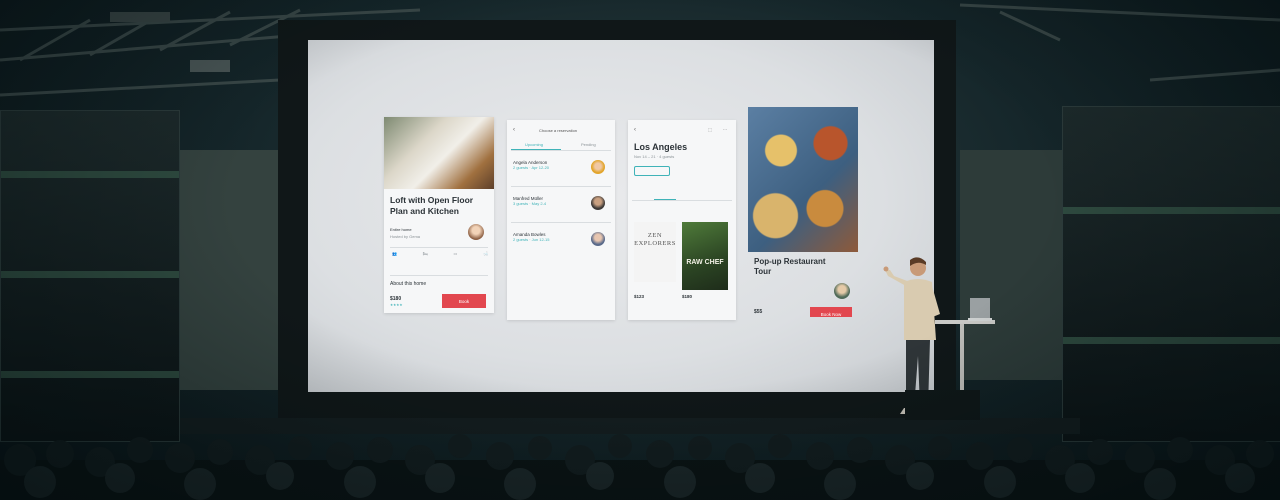  Describe the element at coordinates (705, 256) in the screenshot. I see `book-cover-raw: RAW CHEF` at that location.